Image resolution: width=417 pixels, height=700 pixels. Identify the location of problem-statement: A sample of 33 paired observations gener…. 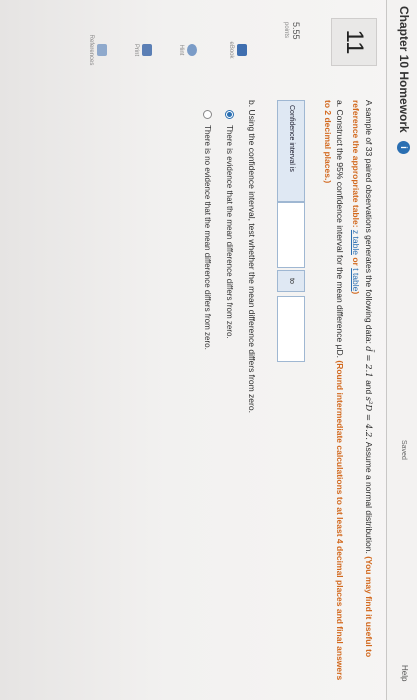
(346, 395).